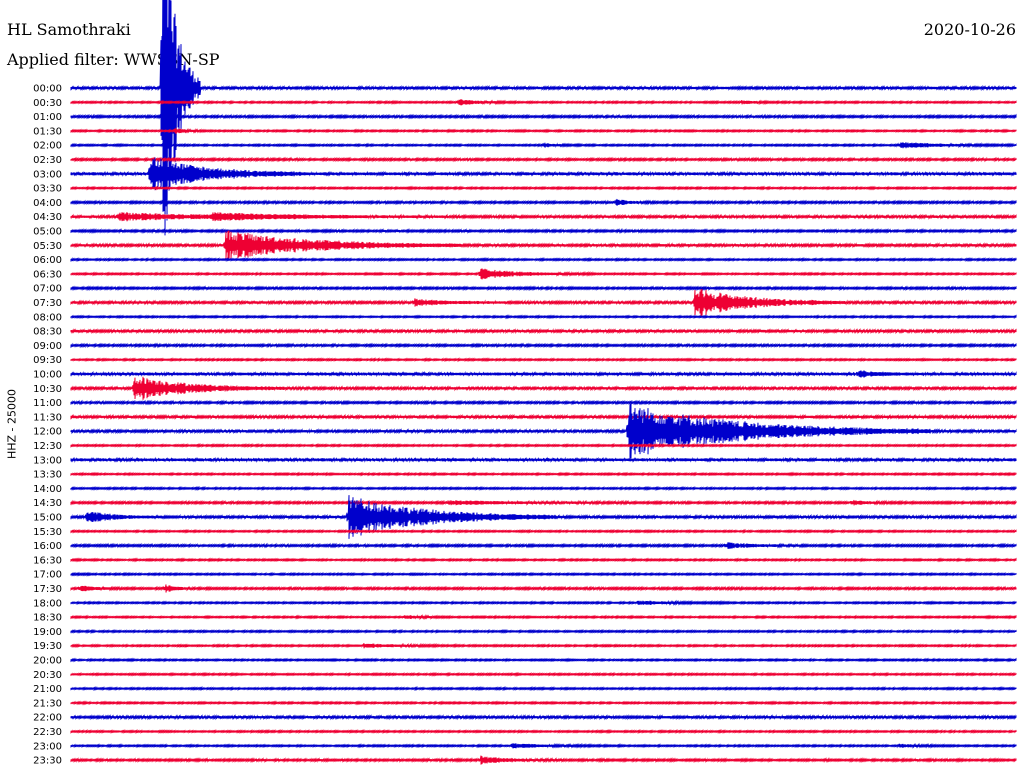  What do you see at coordinates (47, 117) in the screenshot?
I see `time-tick-label: 01:00` at bounding box center [47, 117].